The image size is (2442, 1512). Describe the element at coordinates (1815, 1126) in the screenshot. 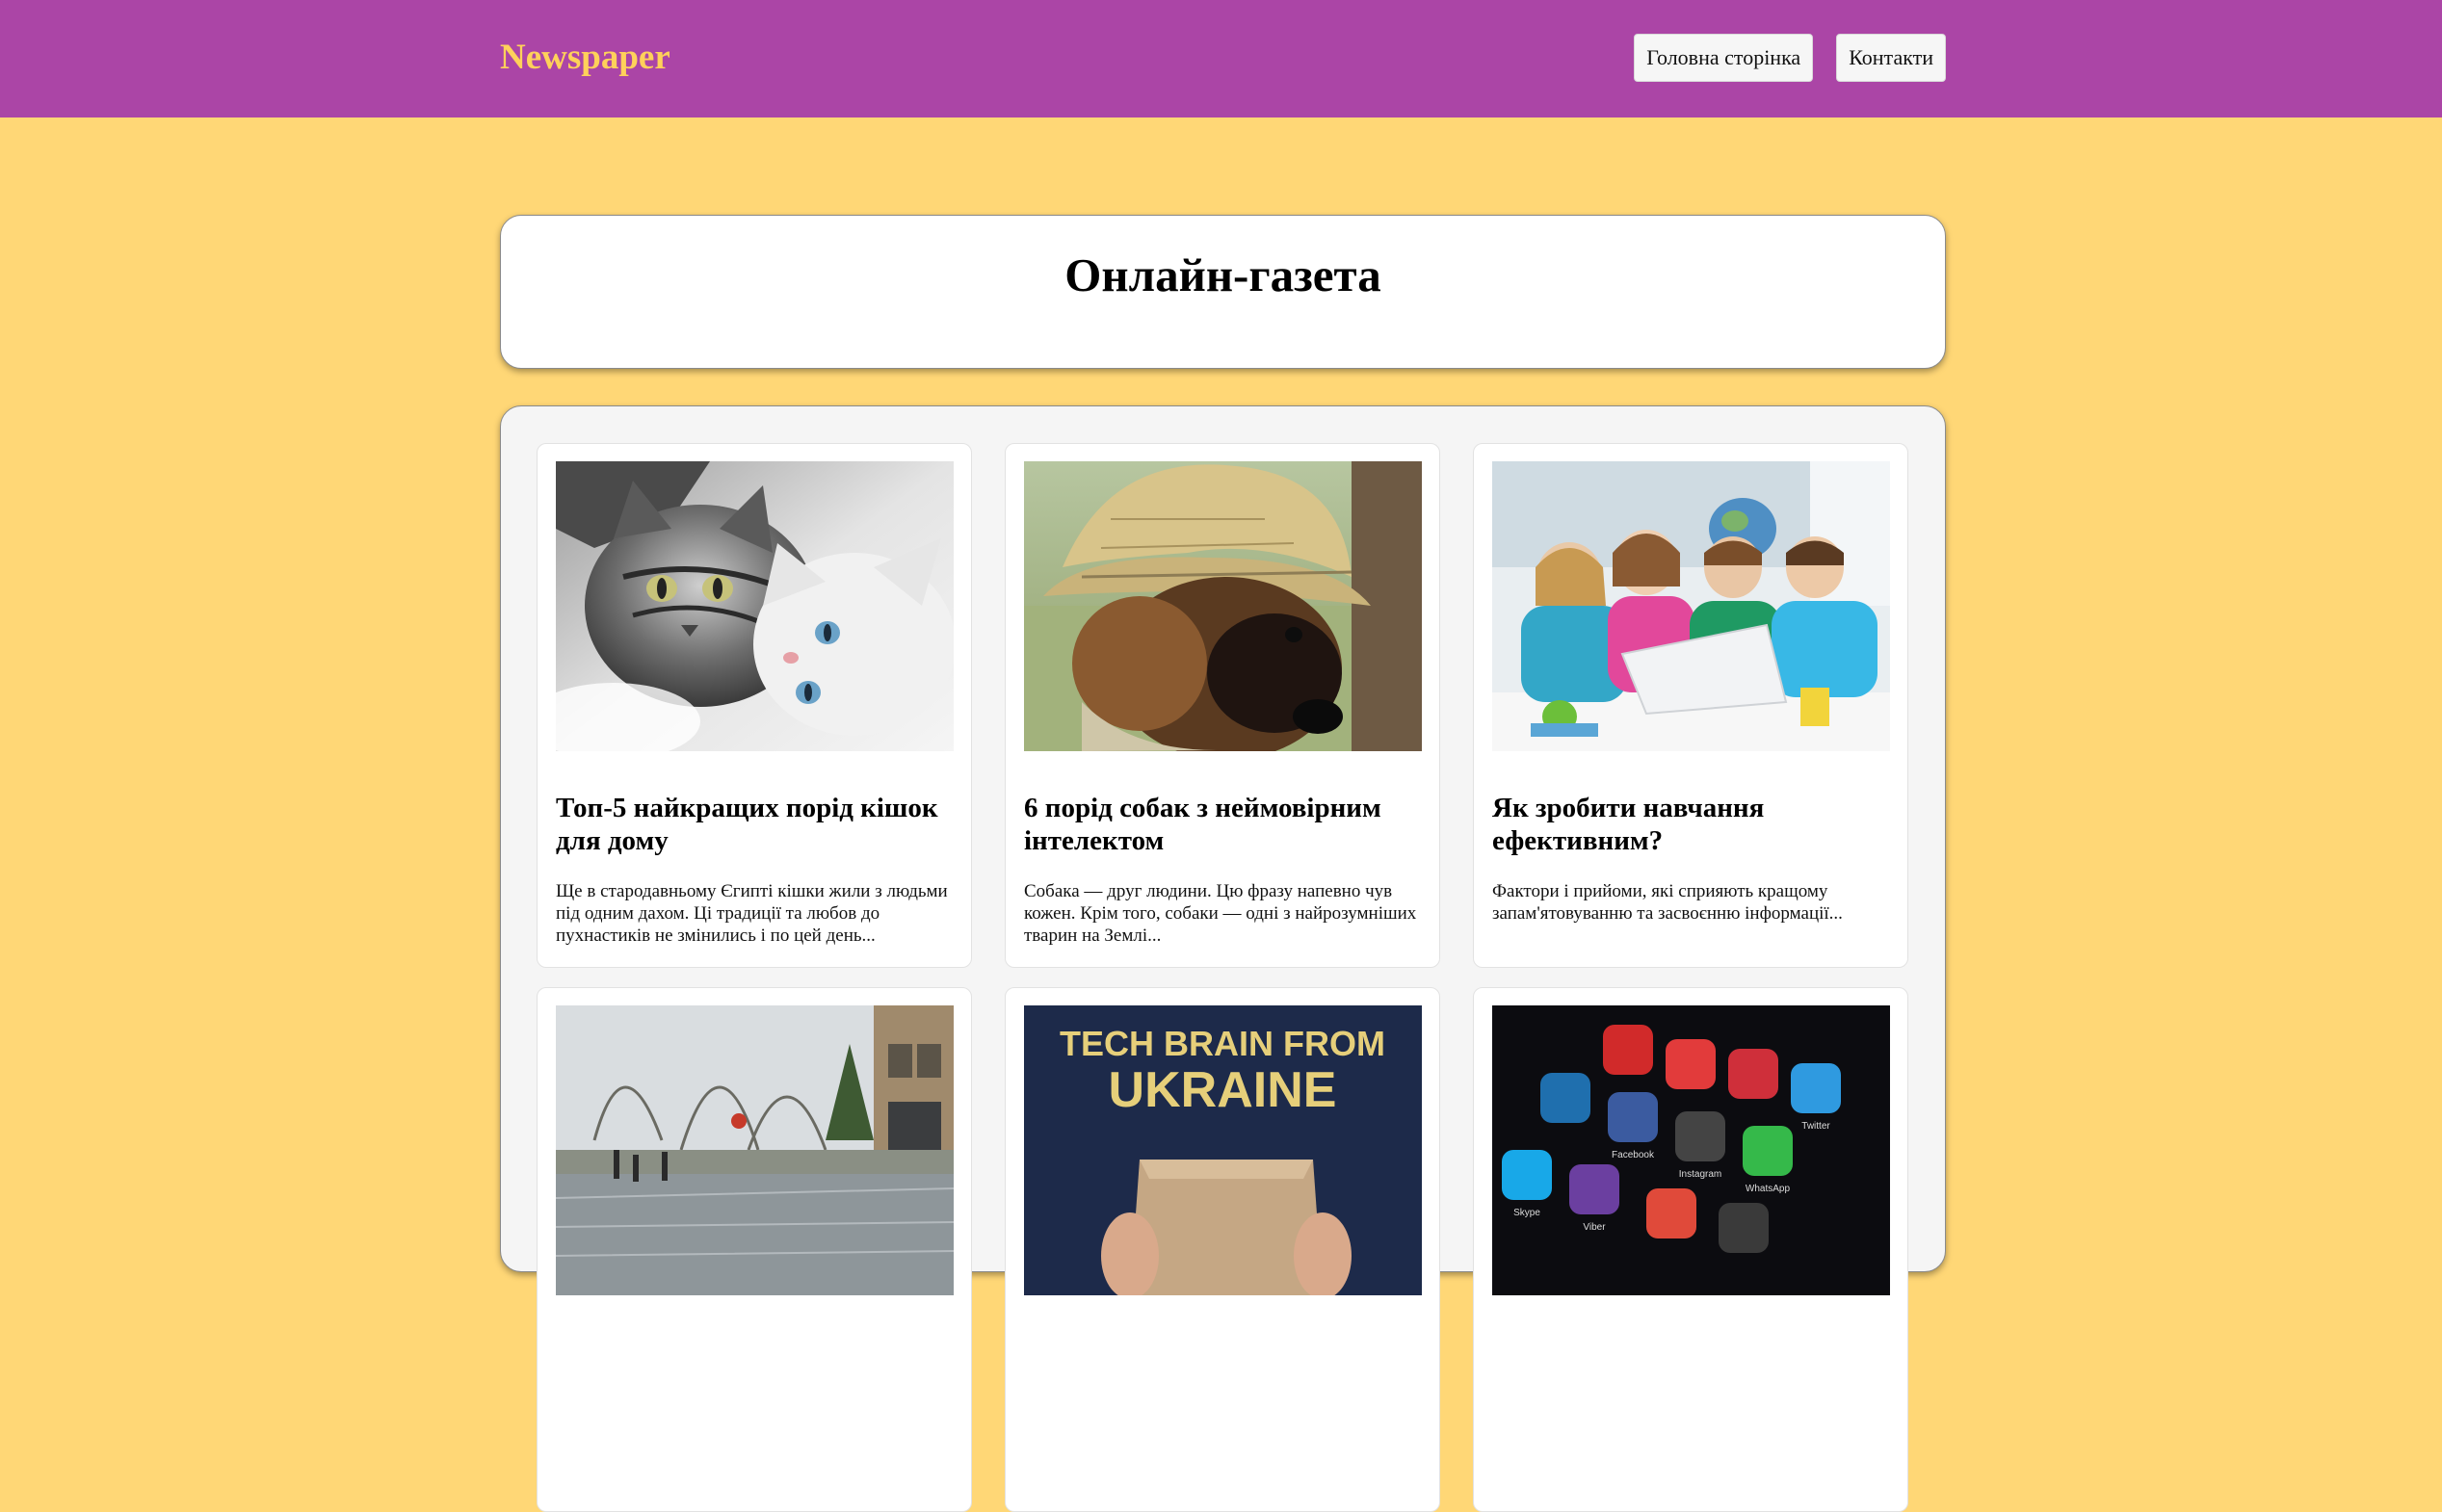

I see `app-label: Twitter` at that location.